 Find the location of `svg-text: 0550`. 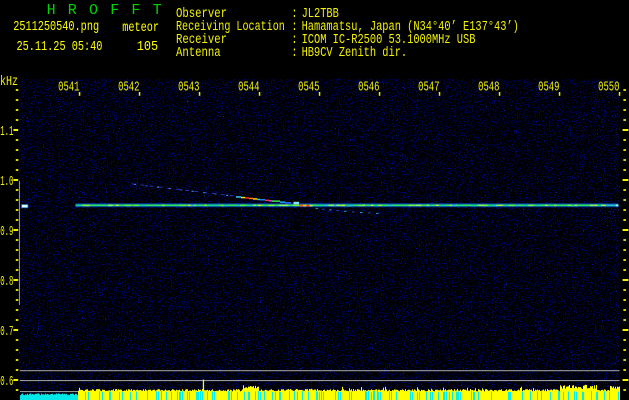

svg-text: 0550 is located at coordinates (608, 86).